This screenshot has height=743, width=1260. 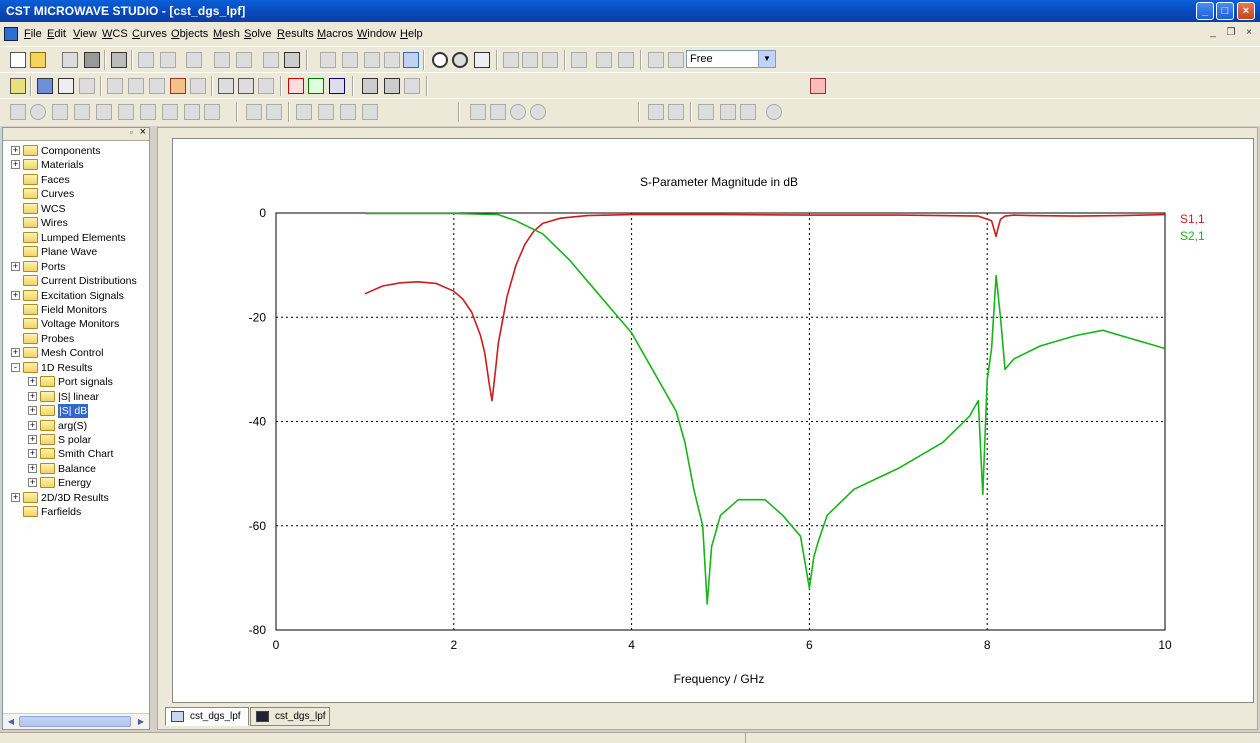 What do you see at coordinates (518, 112) in the screenshot?
I see `circle-icon` at bounding box center [518, 112].